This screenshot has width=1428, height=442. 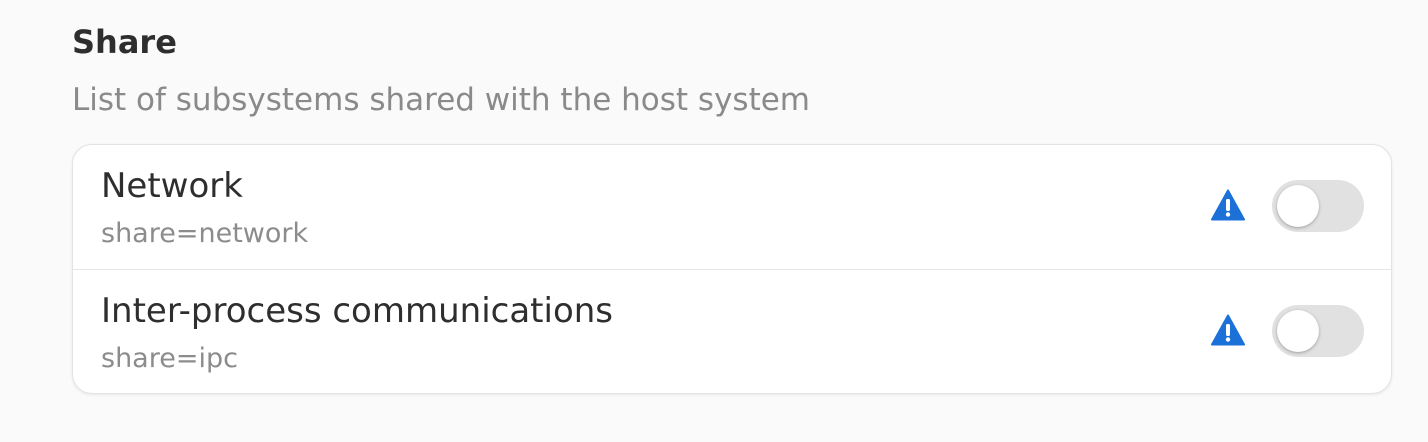 I want to click on network-toggle-switch, so click(x=1318, y=206).